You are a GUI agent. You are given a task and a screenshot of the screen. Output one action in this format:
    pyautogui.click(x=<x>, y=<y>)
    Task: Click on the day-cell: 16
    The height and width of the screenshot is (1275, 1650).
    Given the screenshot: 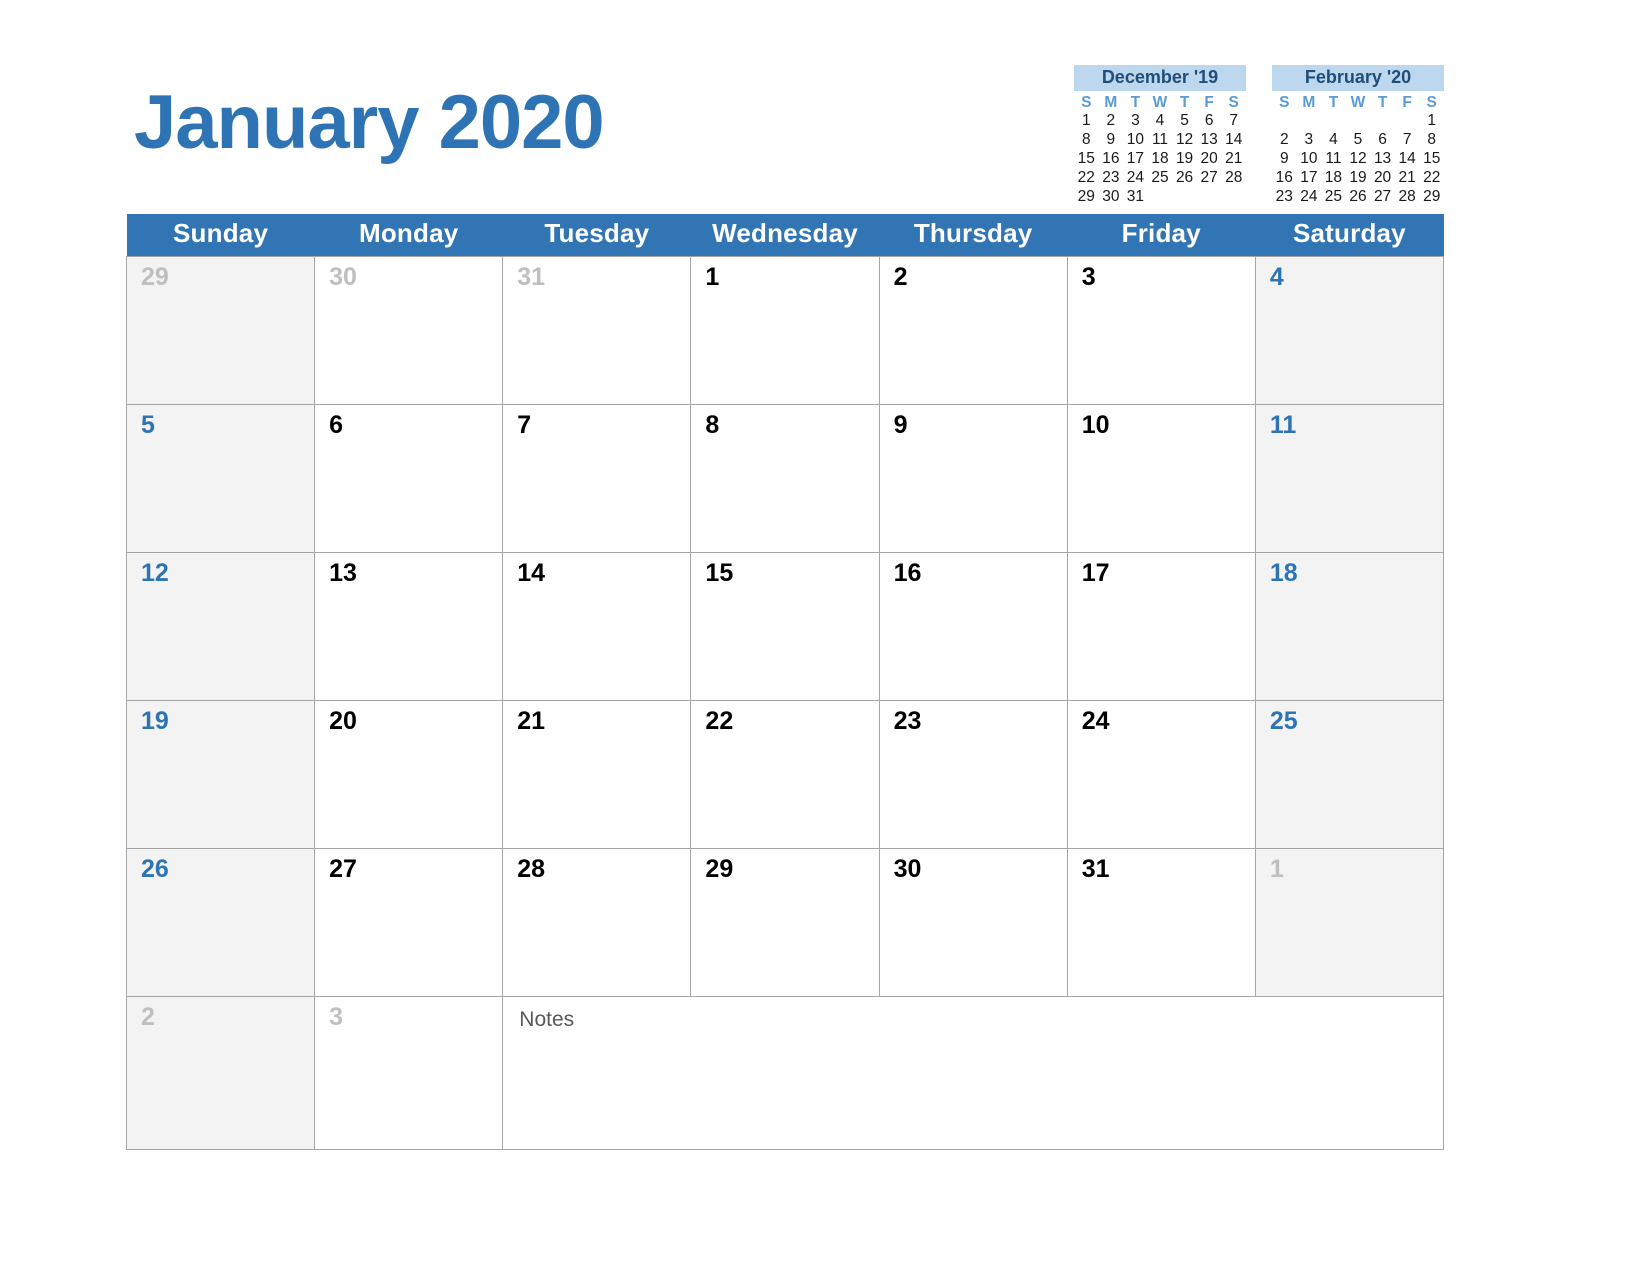 What is the action you would take?
    pyautogui.click(x=973, y=626)
    